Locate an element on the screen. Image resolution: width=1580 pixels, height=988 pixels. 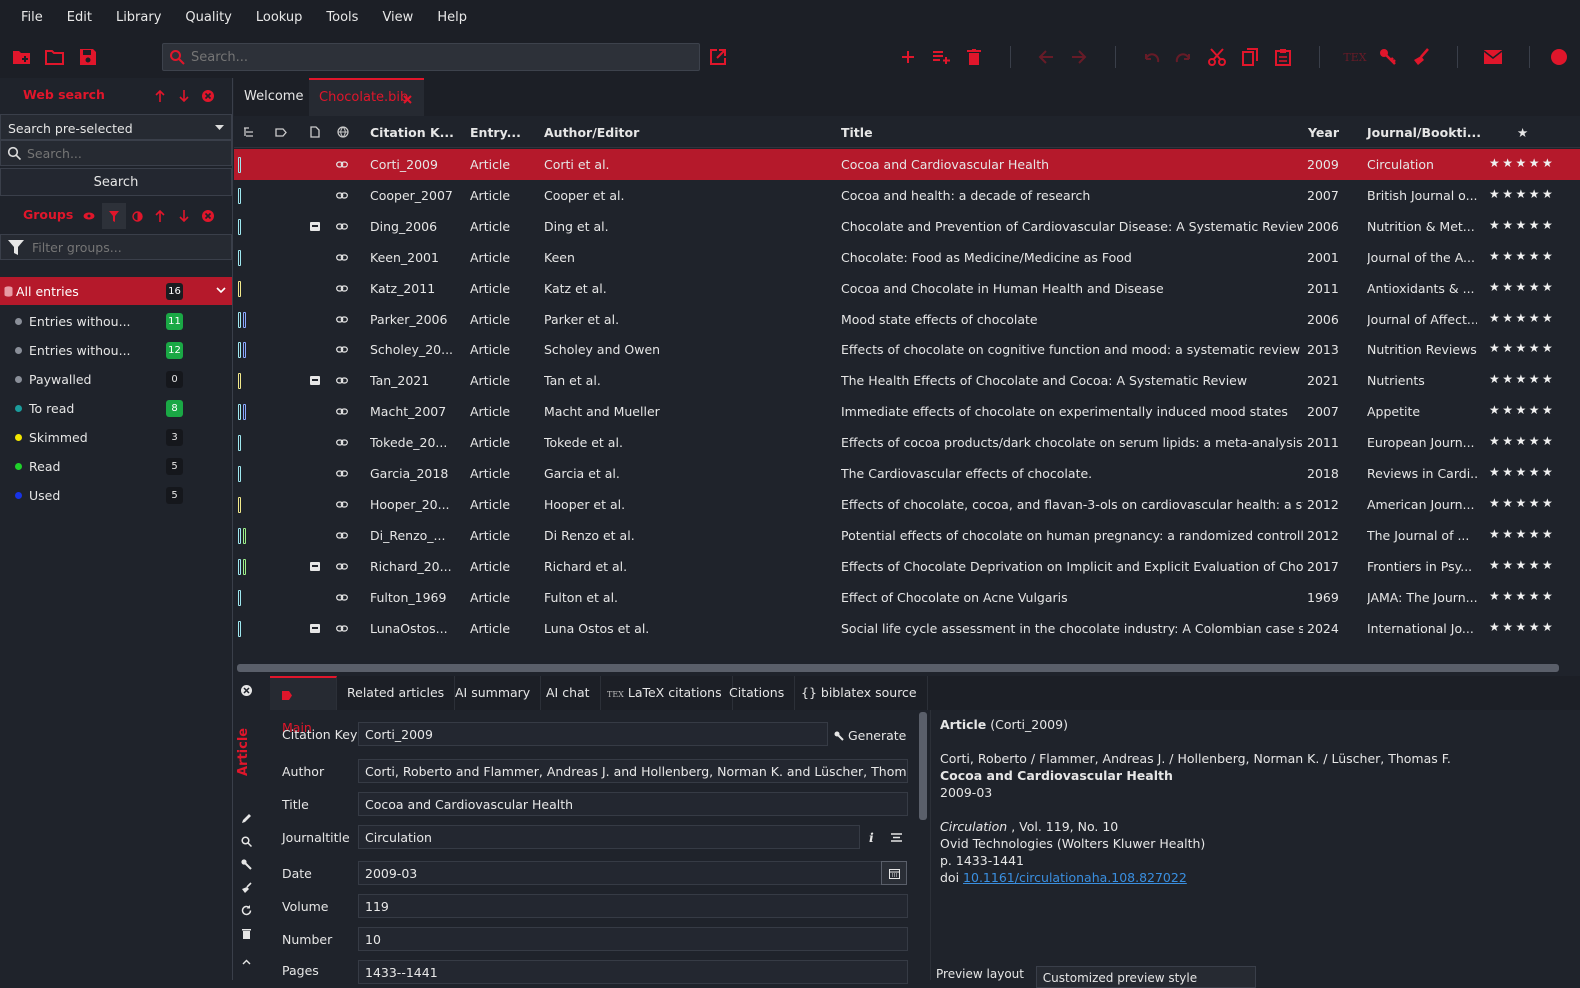
calendar-icon is located at coordinates (894, 873).